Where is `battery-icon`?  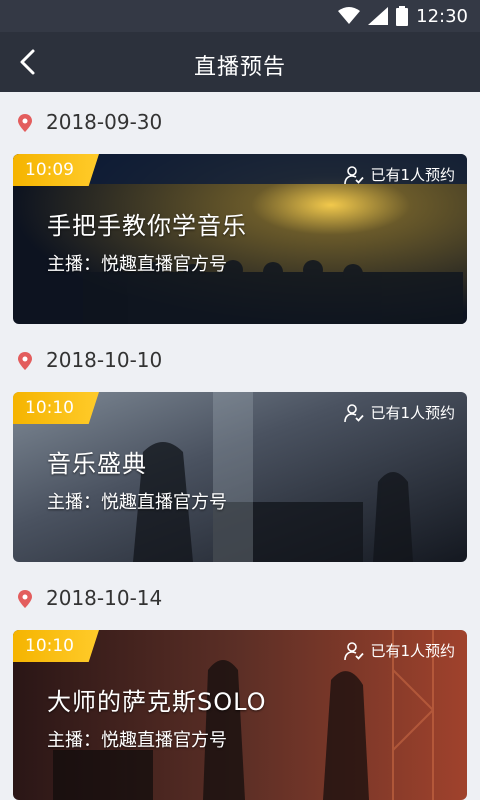 battery-icon is located at coordinates (402, 16).